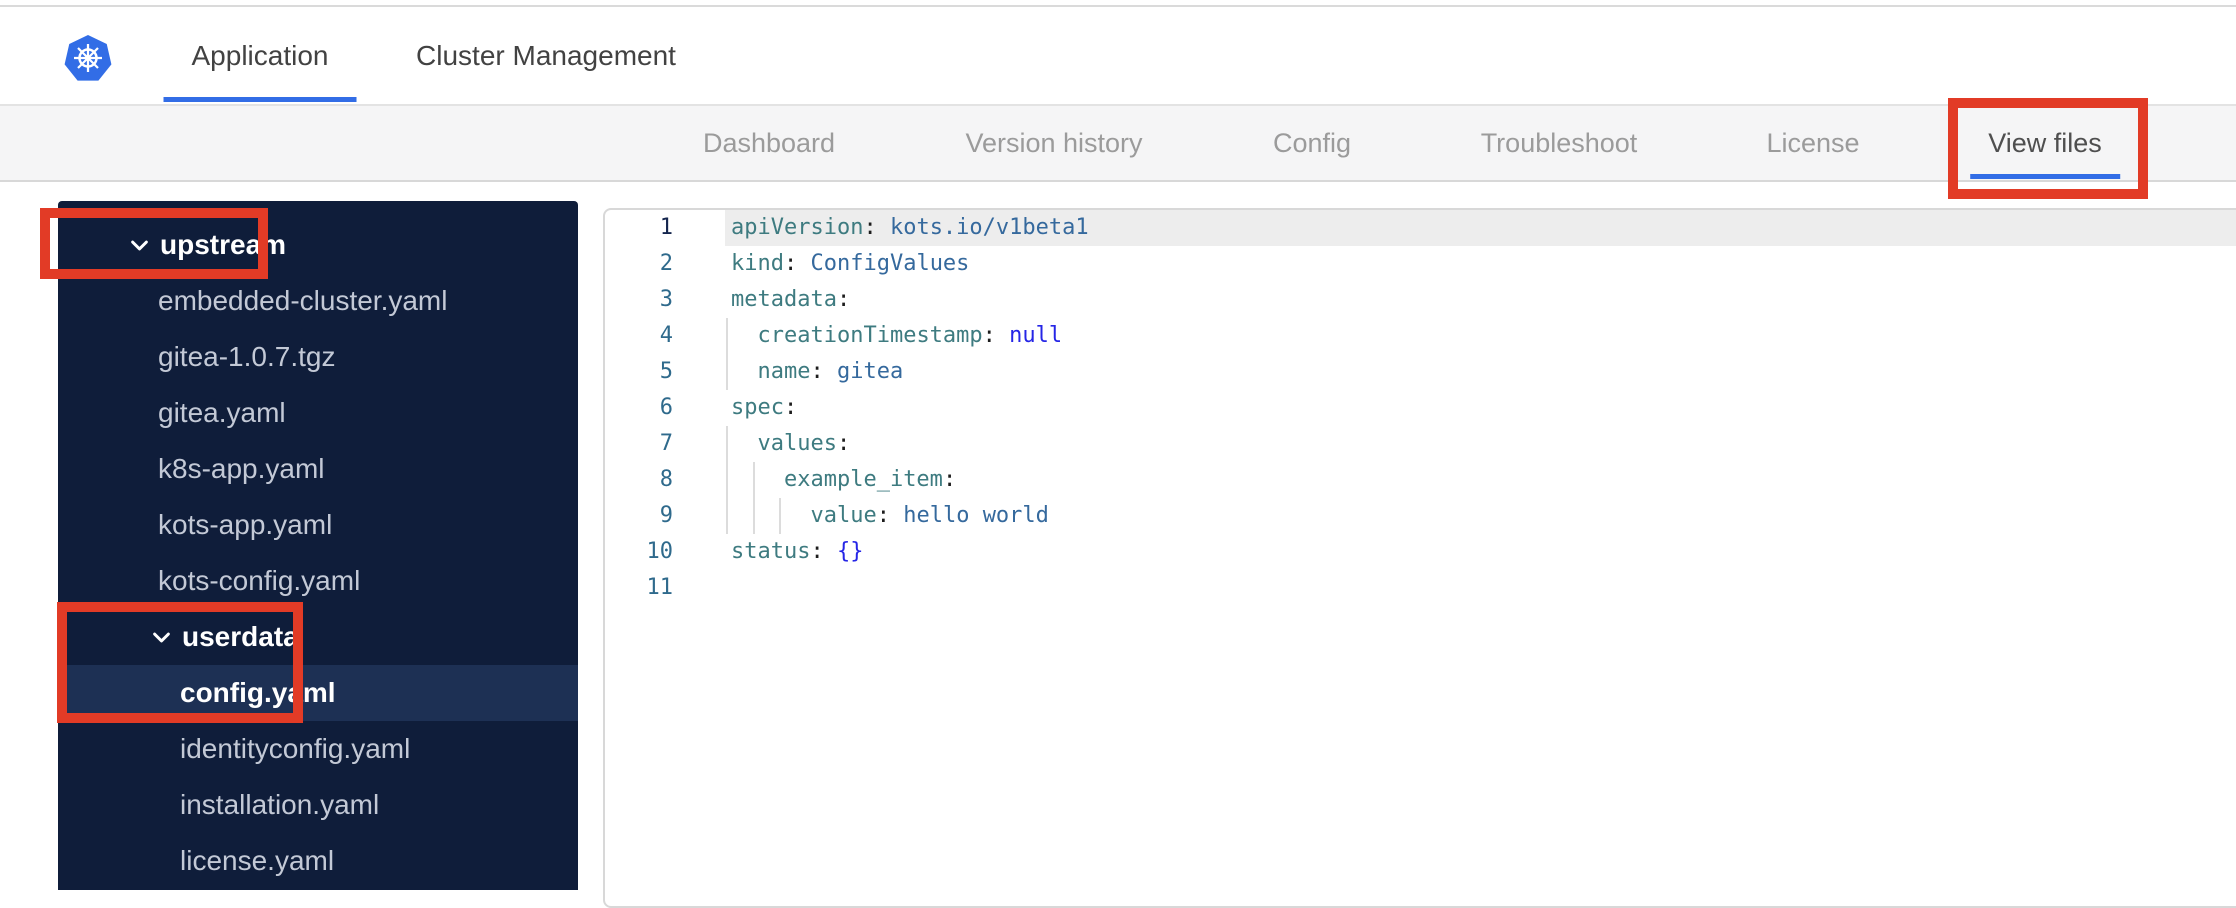 The width and height of the screenshot is (2236, 908). Describe the element at coordinates (791, 299) in the screenshot. I see `code-line-content: metadata:` at that location.